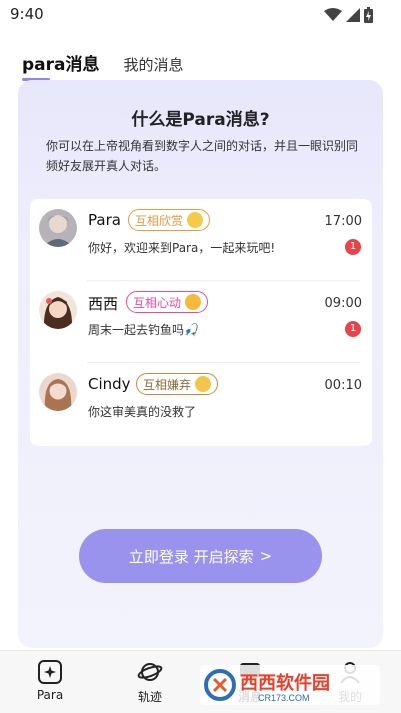  I want to click on tab-my-messages: 我的消息, so click(154, 64).